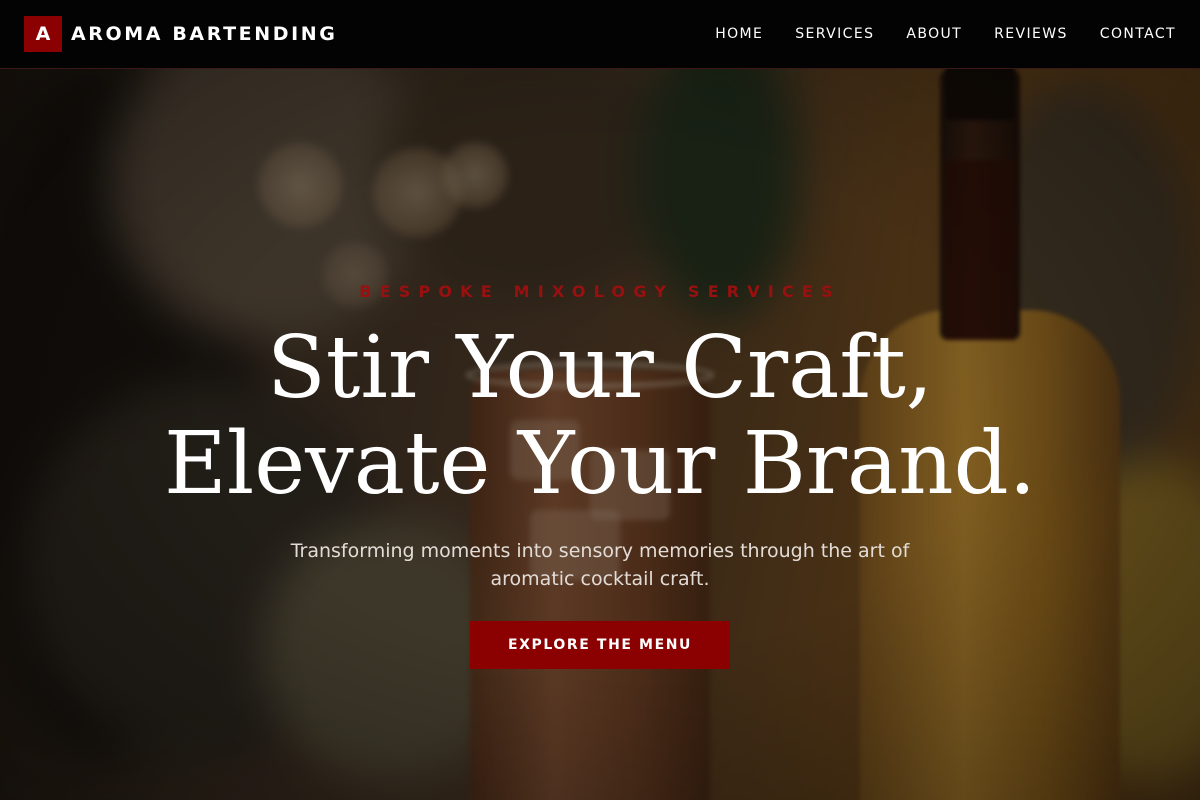 The width and height of the screenshot is (1200, 800). Describe the element at coordinates (600, 368) in the screenshot. I see `headline-line-1: Stir Your Craft,` at that location.